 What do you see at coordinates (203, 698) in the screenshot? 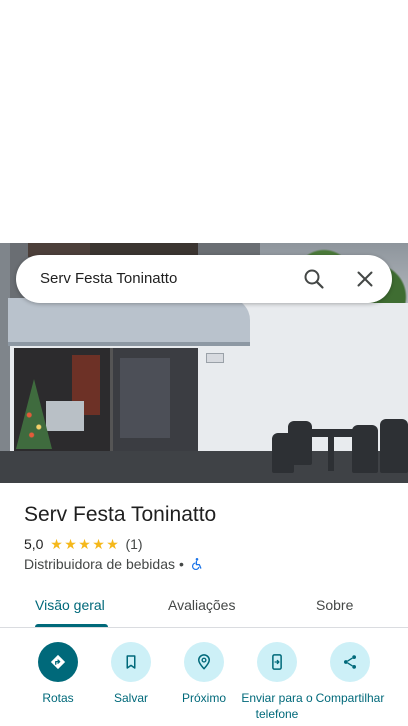
I see `nearby-label: Próximo` at bounding box center [203, 698].